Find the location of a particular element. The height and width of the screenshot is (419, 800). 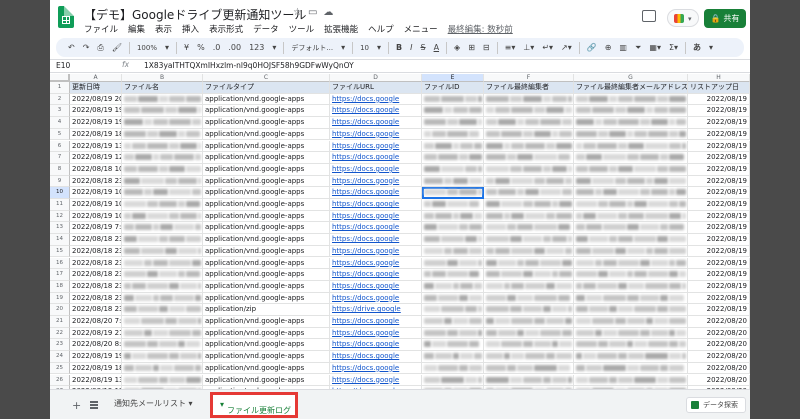

header-cell: ファイルタイプ is located at coordinates (266, 88).